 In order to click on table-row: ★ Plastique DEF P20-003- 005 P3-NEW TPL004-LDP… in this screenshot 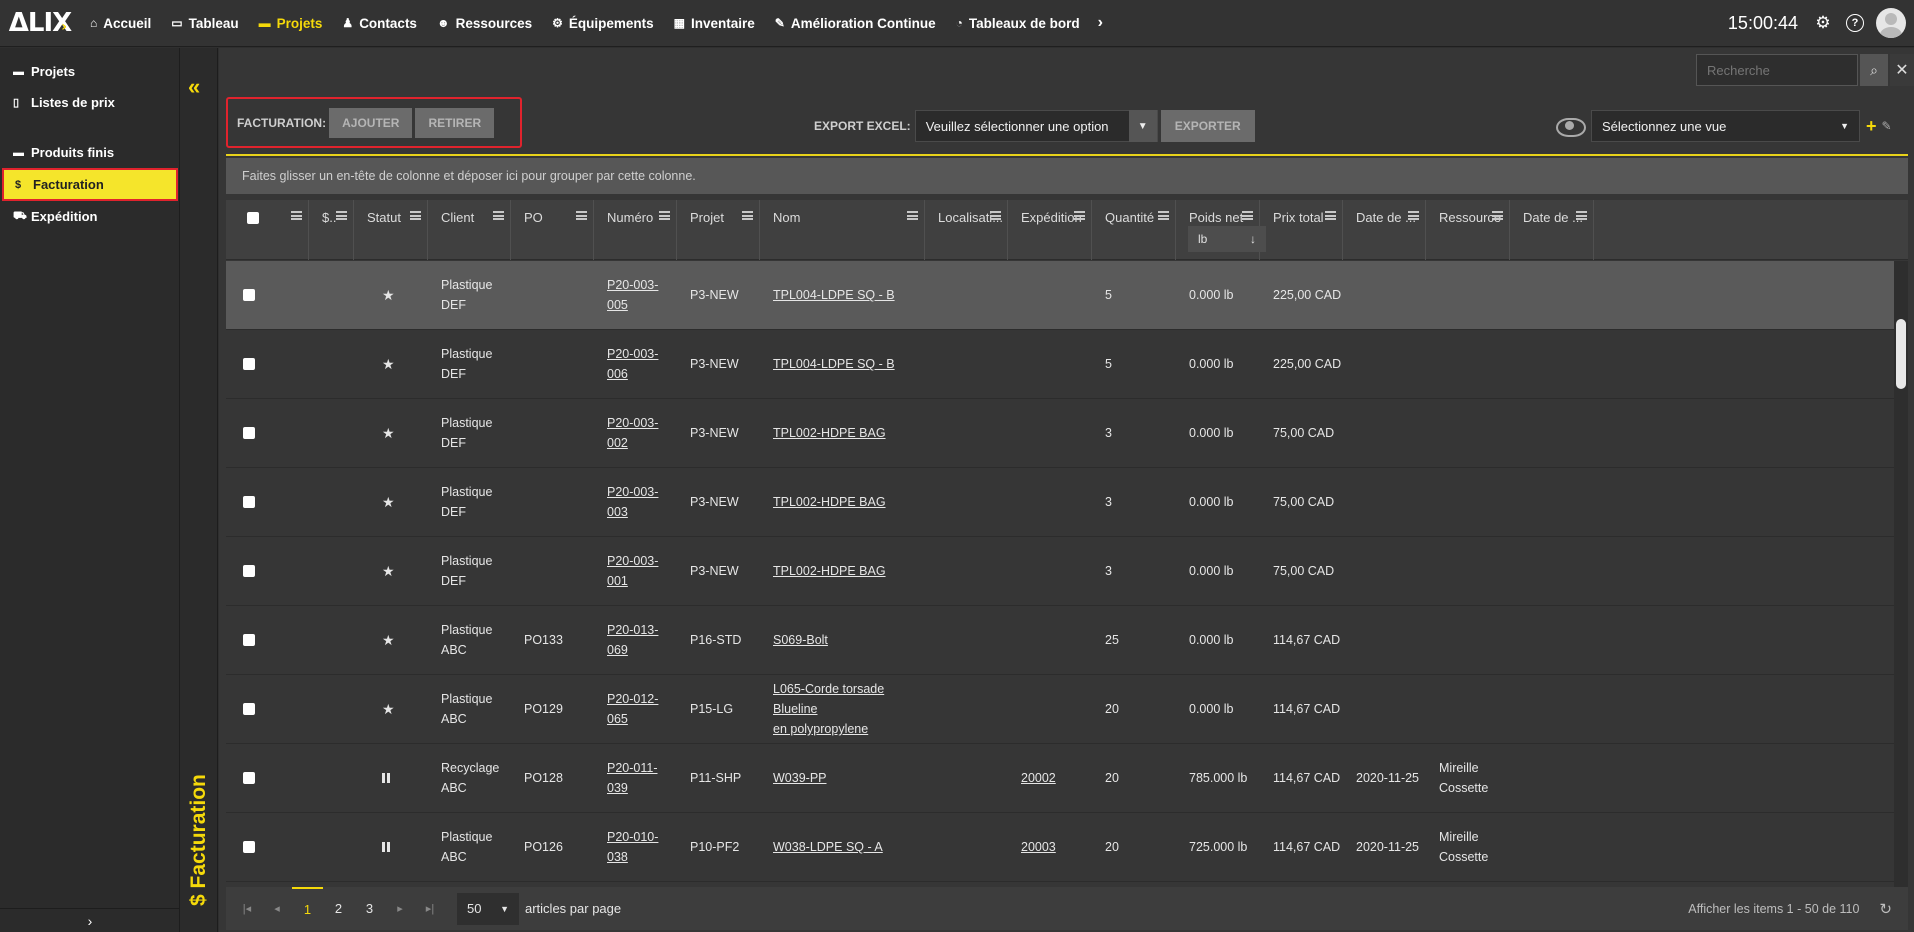, I will do `click(1060, 295)`.